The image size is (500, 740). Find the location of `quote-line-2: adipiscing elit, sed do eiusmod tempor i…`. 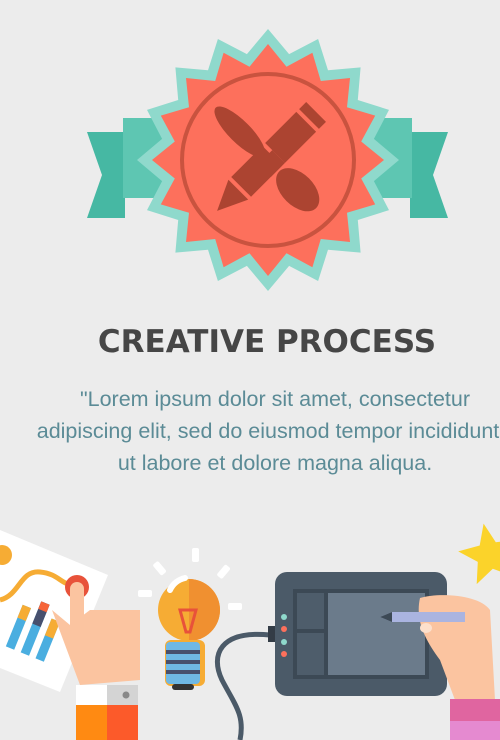

quote-line-2: adipiscing elit, sed do eiusmod tempor i… is located at coordinates (268, 431).